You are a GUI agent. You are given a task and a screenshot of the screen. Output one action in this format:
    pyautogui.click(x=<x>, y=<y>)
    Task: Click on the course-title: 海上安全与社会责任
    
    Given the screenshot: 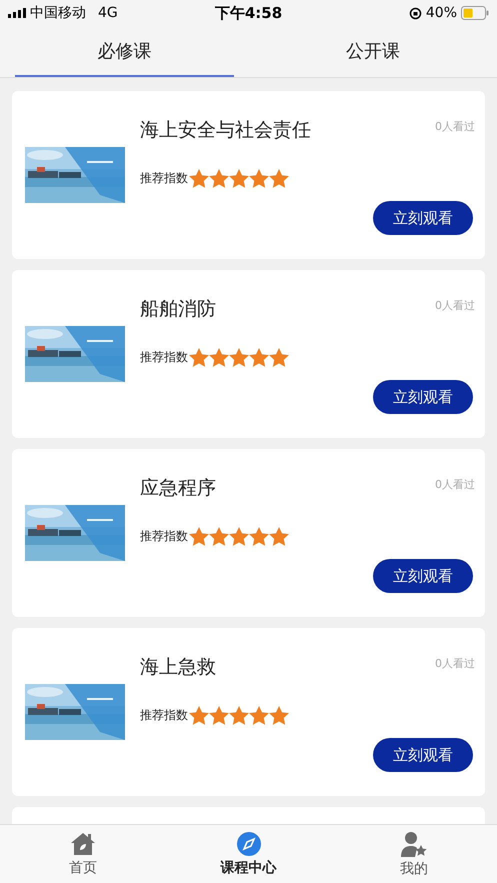 What is the action you would take?
    pyautogui.click(x=225, y=130)
    